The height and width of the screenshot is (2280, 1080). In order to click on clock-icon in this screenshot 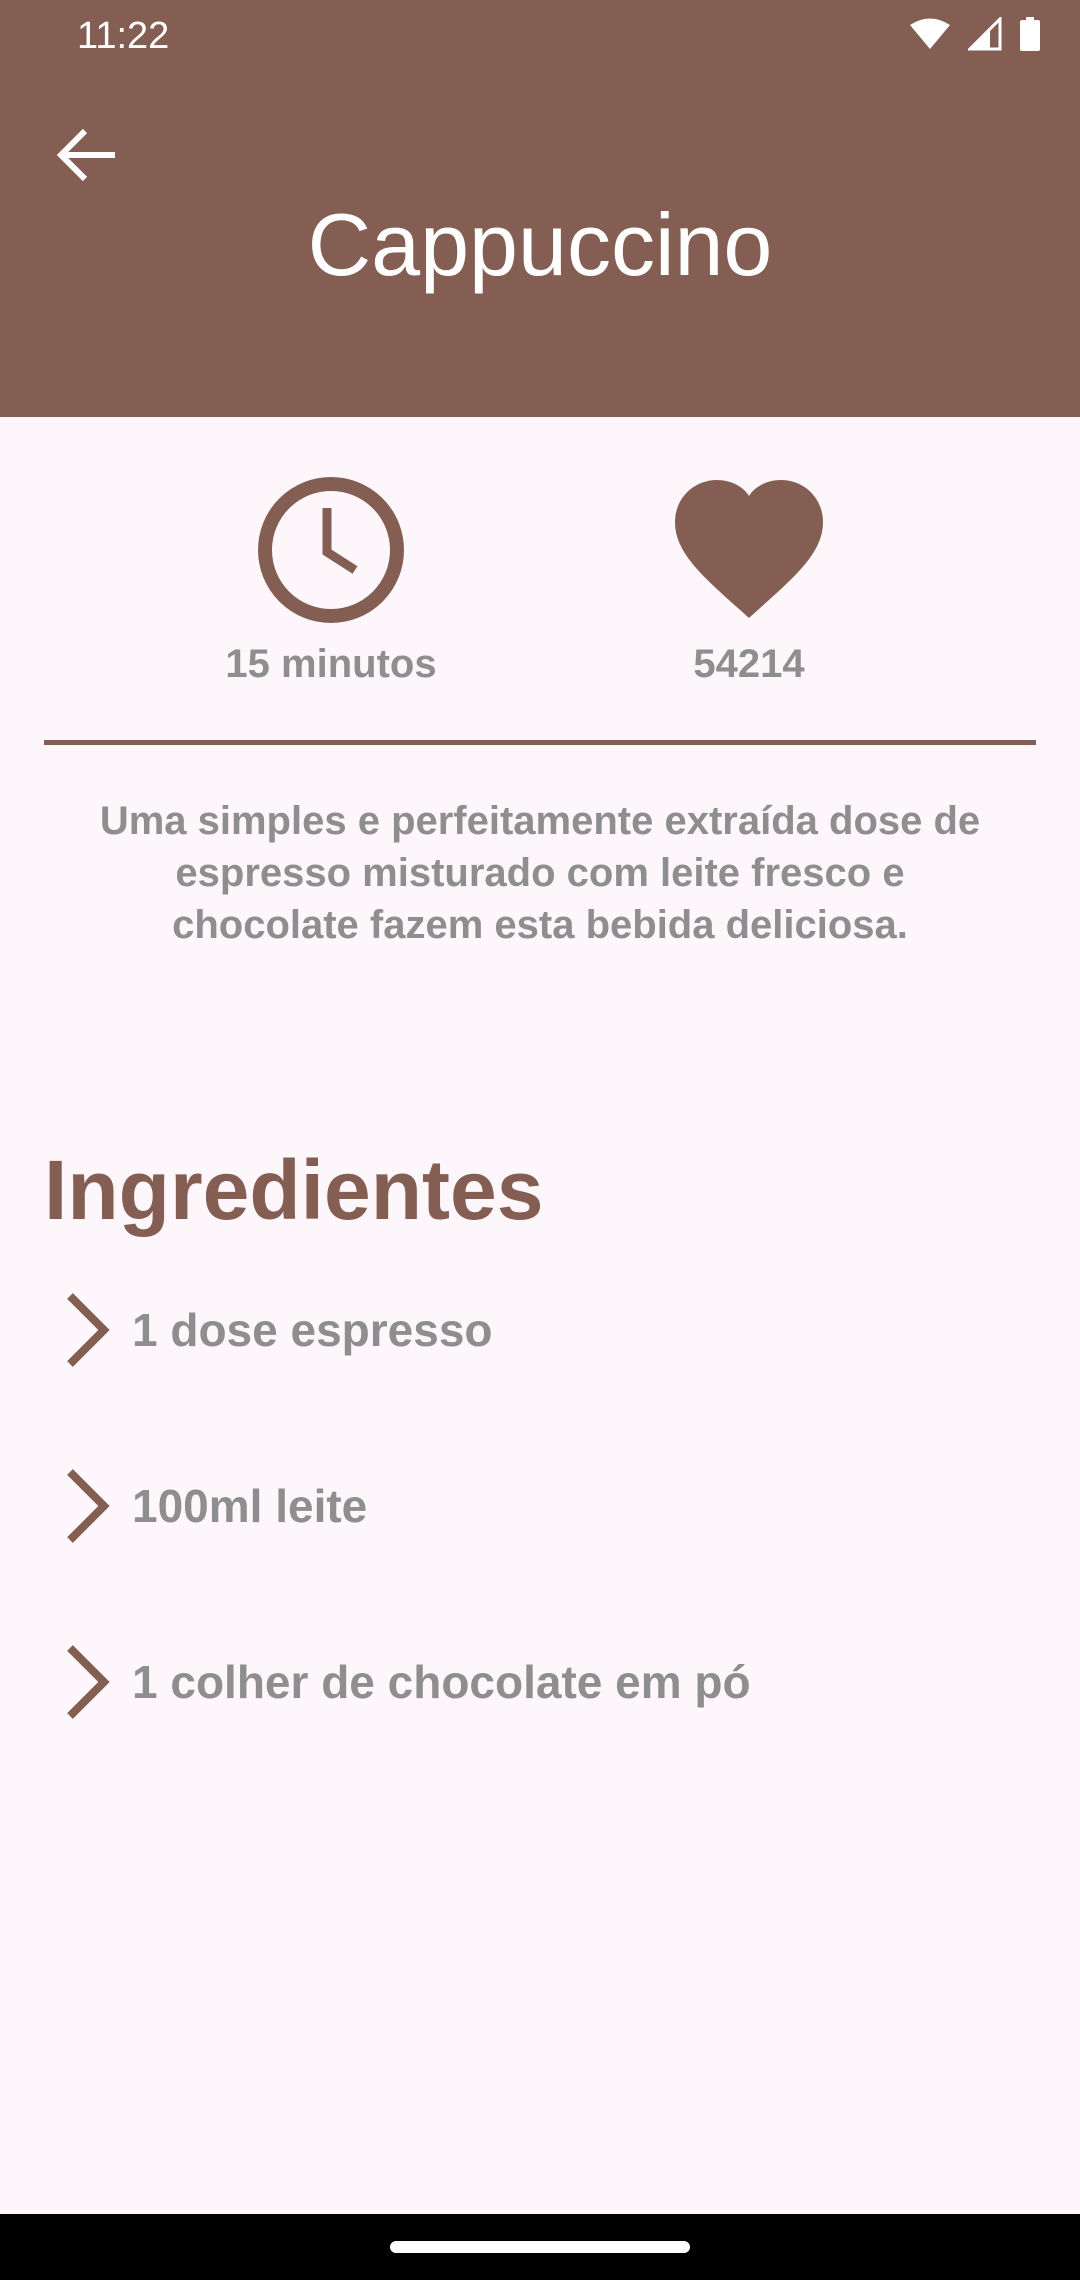, I will do `click(331, 550)`.